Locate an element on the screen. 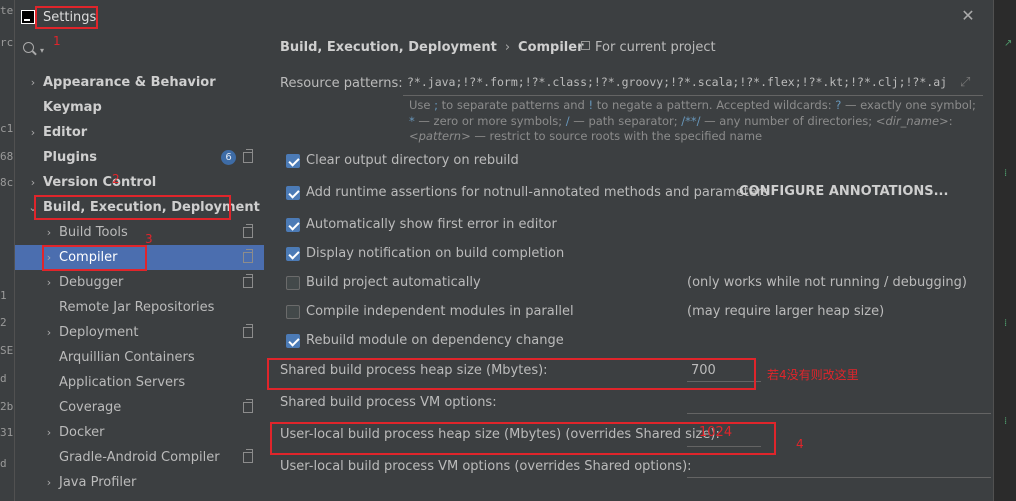 The width and height of the screenshot is (1016, 501). breadcrumb-item: Compiler is located at coordinates (551, 47).